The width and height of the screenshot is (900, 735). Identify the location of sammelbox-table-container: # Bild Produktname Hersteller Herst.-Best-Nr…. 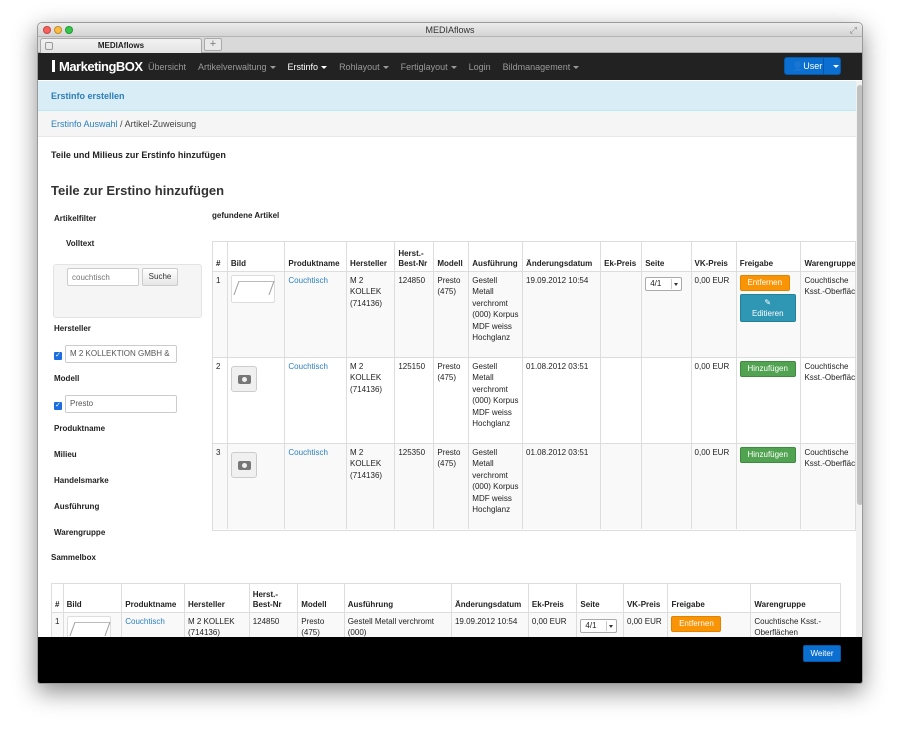
(446, 610).